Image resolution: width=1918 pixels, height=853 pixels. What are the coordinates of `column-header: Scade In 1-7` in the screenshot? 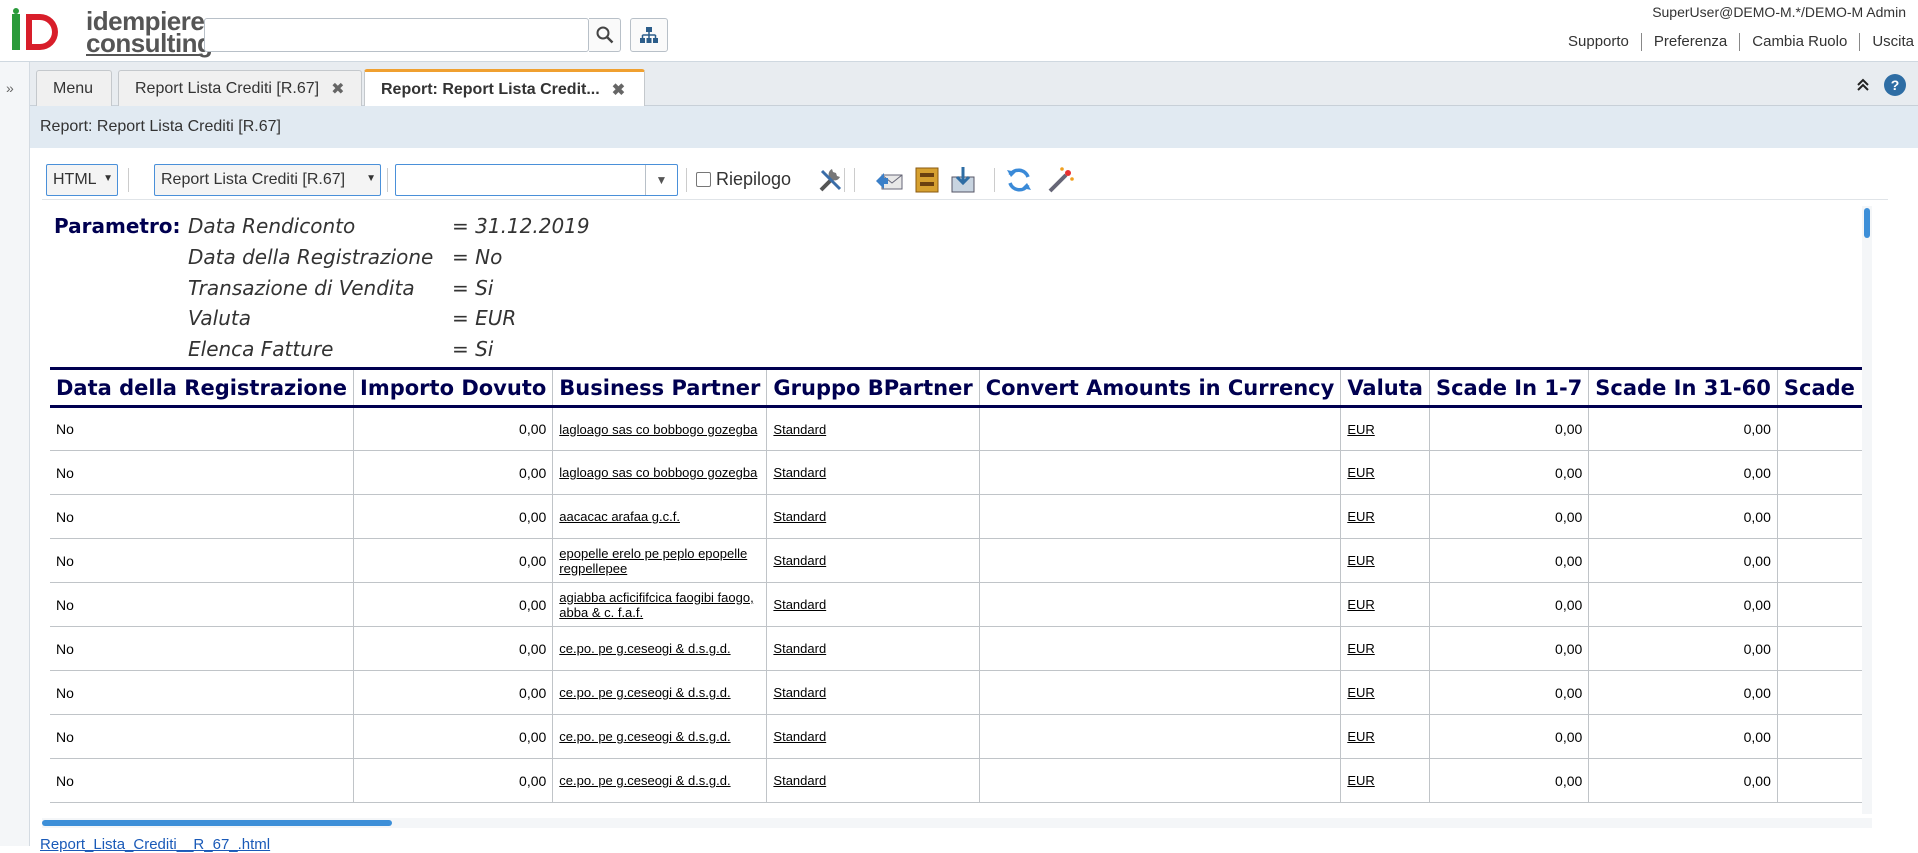 It's located at (1509, 387).